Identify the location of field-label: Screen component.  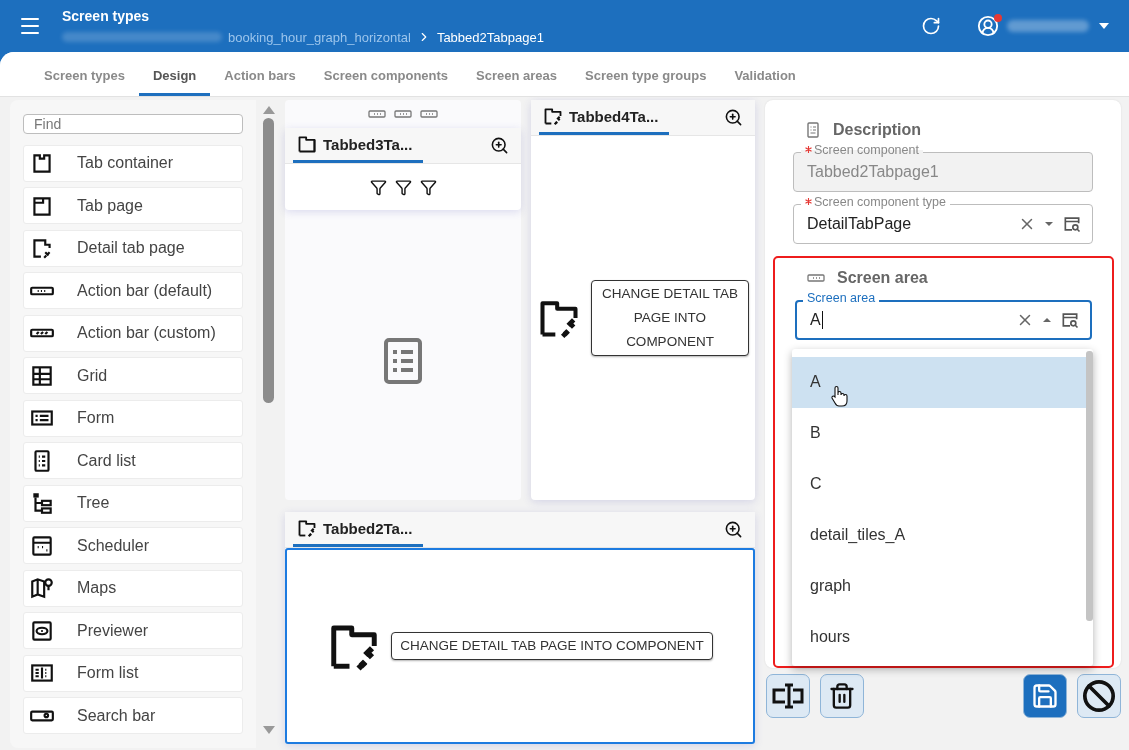
(862, 149).